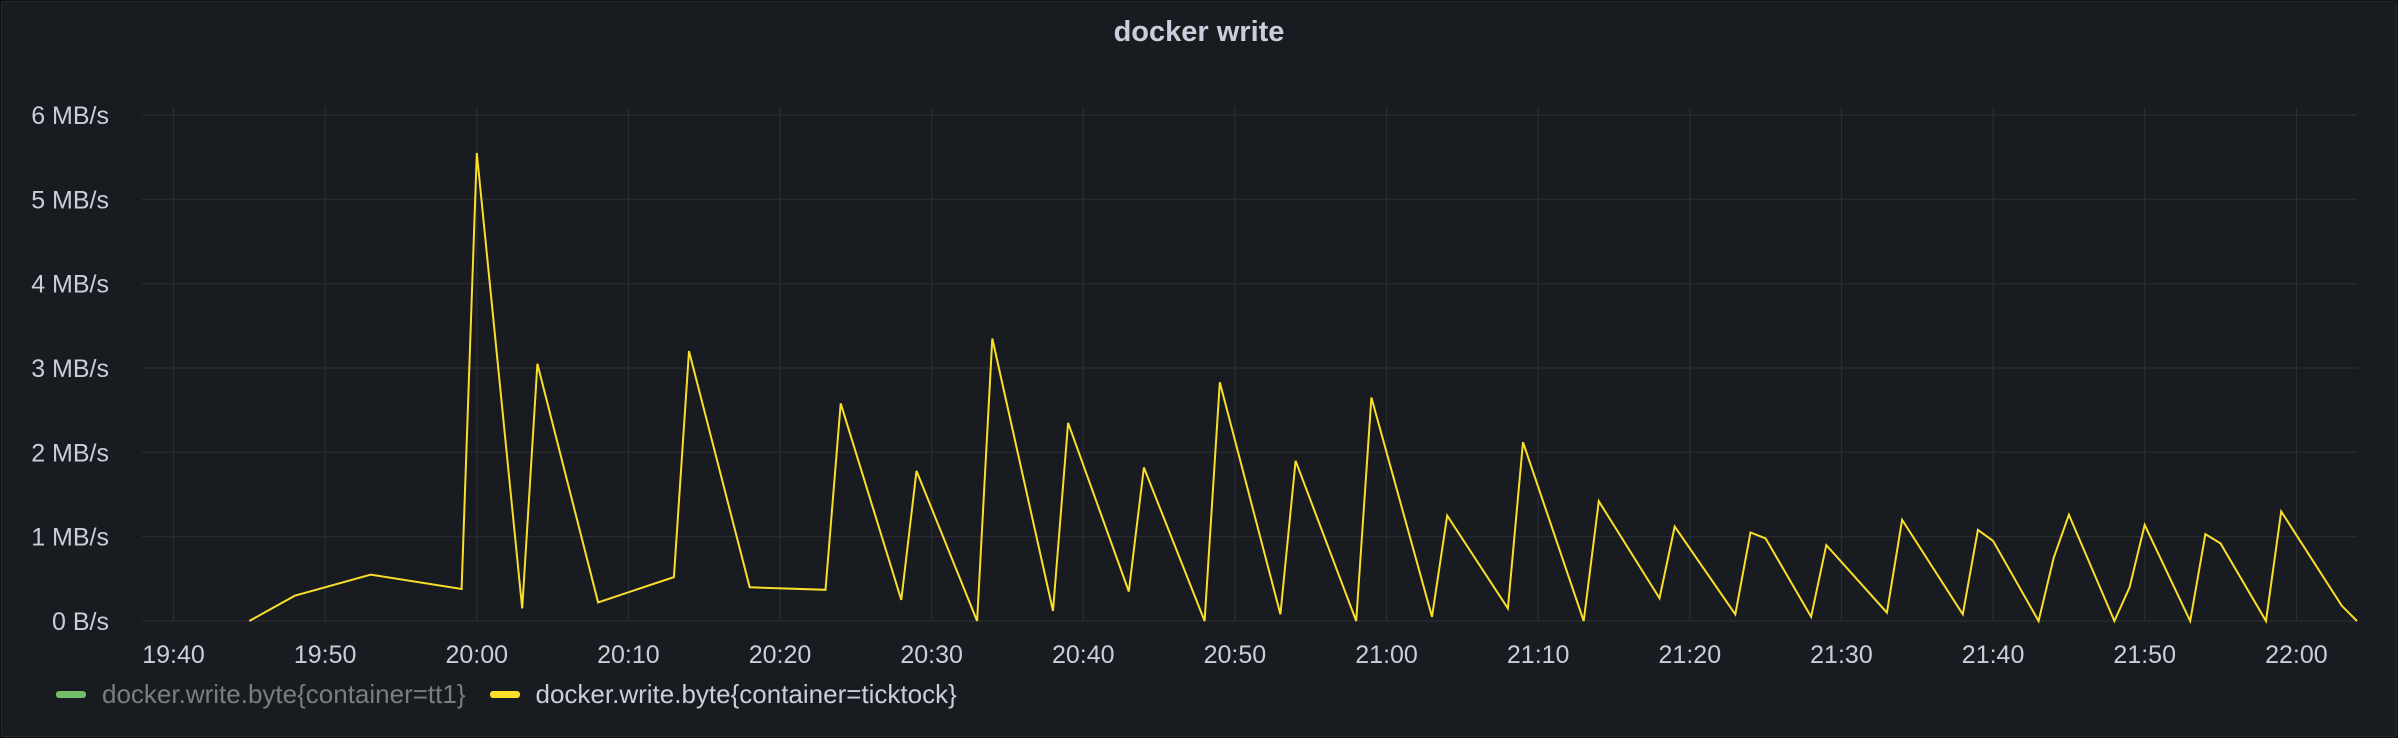  I want to click on x-tick-label: 21:10, so click(1538, 655).